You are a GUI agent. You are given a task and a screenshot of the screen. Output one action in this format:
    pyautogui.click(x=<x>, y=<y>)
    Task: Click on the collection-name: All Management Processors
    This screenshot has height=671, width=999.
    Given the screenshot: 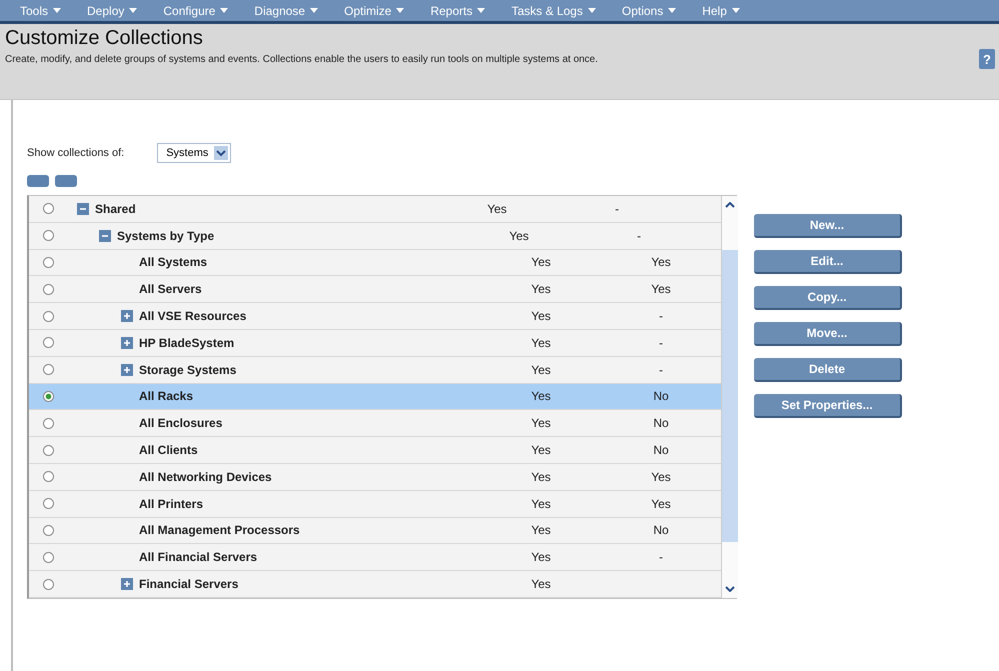 What is the action you would take?
    pyautogui.click(x=219, y=530)
    